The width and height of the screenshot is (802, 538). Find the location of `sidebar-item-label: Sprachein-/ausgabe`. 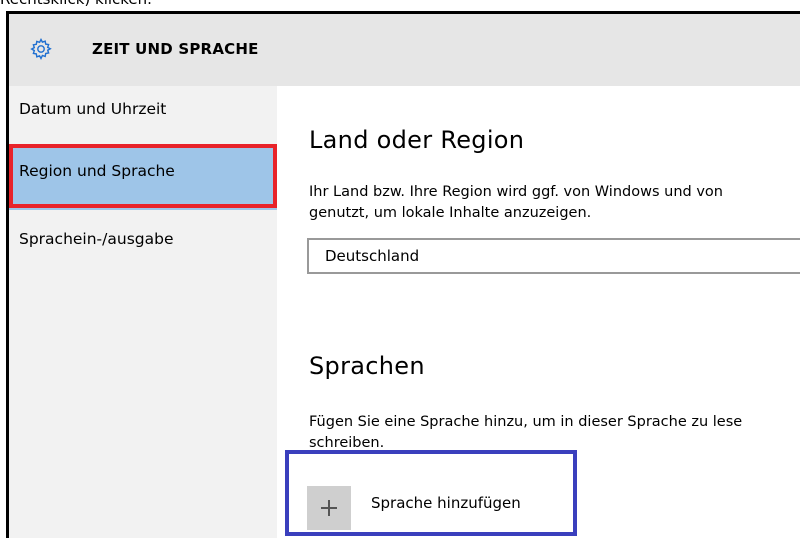

sidebar-item-label: Sprachein-/ausgabe is located at coordinates (96, 239).